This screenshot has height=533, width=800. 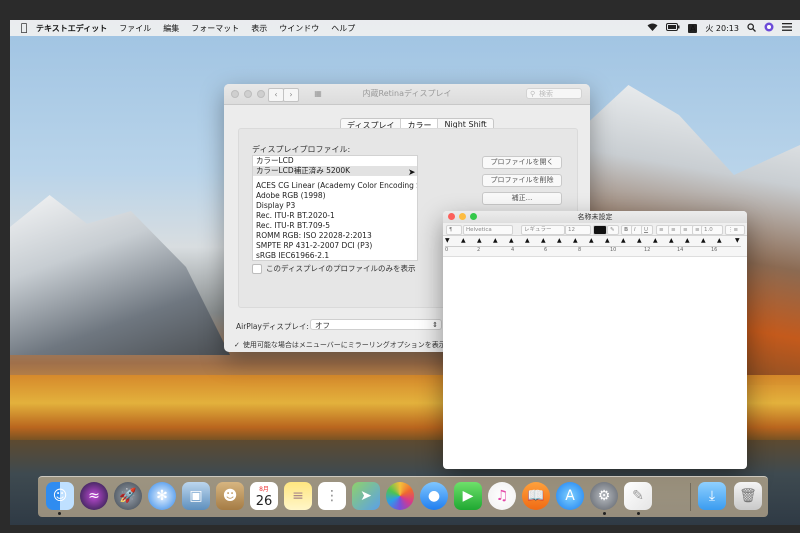 I want to click on menu-help: ヘルプ, so click(x=343, y=28).